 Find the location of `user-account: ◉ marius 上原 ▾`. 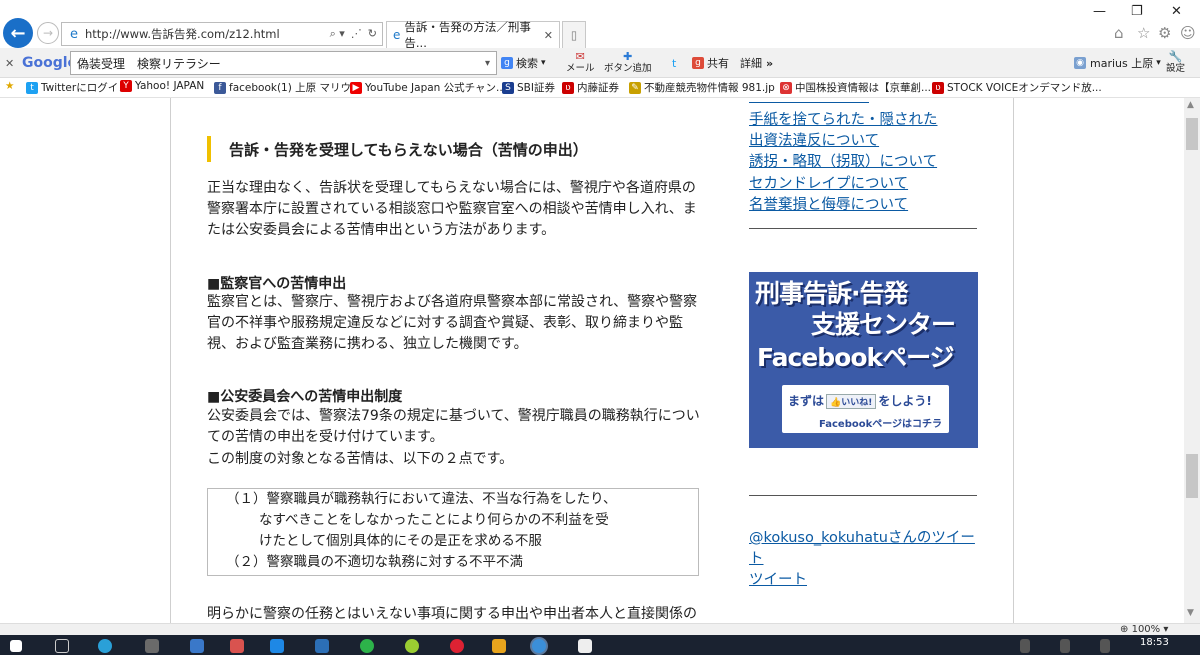

user-account: ◉ marius 上原 ▾ is located at coordinates (1117, 63).